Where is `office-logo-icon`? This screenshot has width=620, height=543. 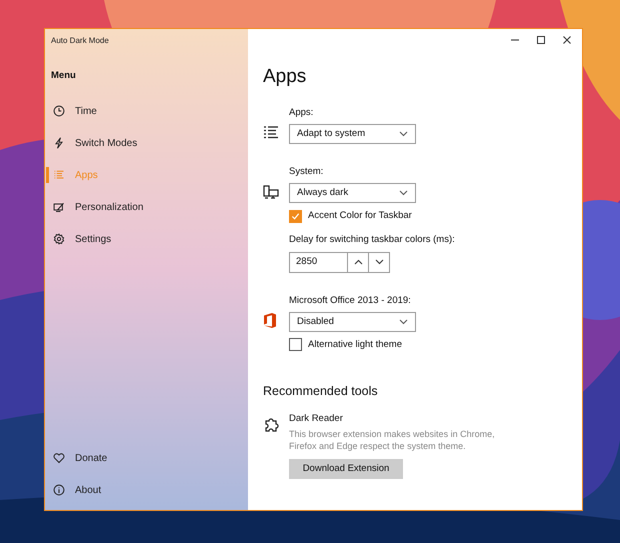 office-logo-icon is located at coordinates (270, 320).